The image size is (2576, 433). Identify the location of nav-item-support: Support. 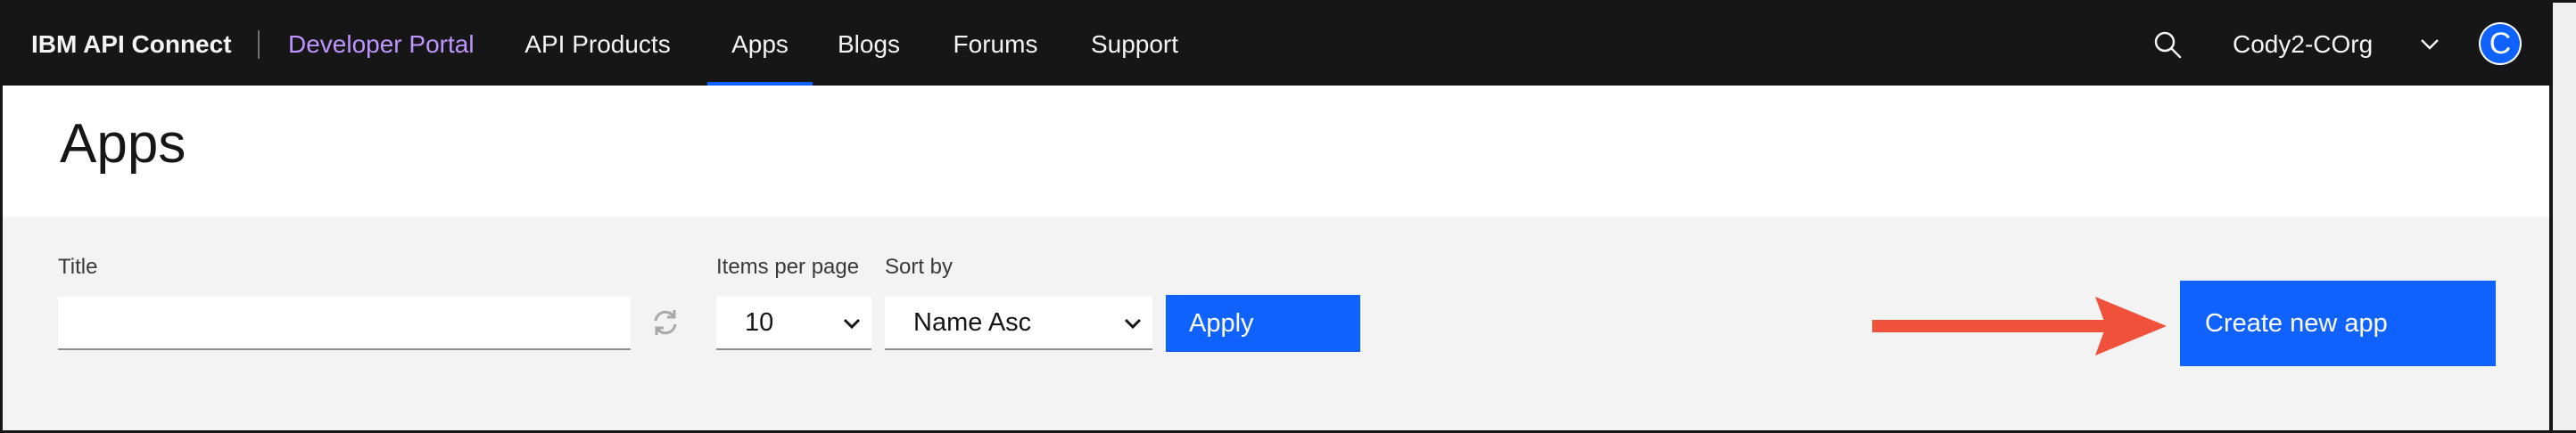
(1134, 44).